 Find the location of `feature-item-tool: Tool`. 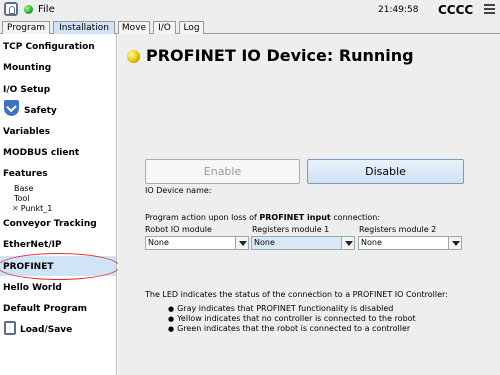

feature-item-tool: Tool is located at coordinates (22, 198).